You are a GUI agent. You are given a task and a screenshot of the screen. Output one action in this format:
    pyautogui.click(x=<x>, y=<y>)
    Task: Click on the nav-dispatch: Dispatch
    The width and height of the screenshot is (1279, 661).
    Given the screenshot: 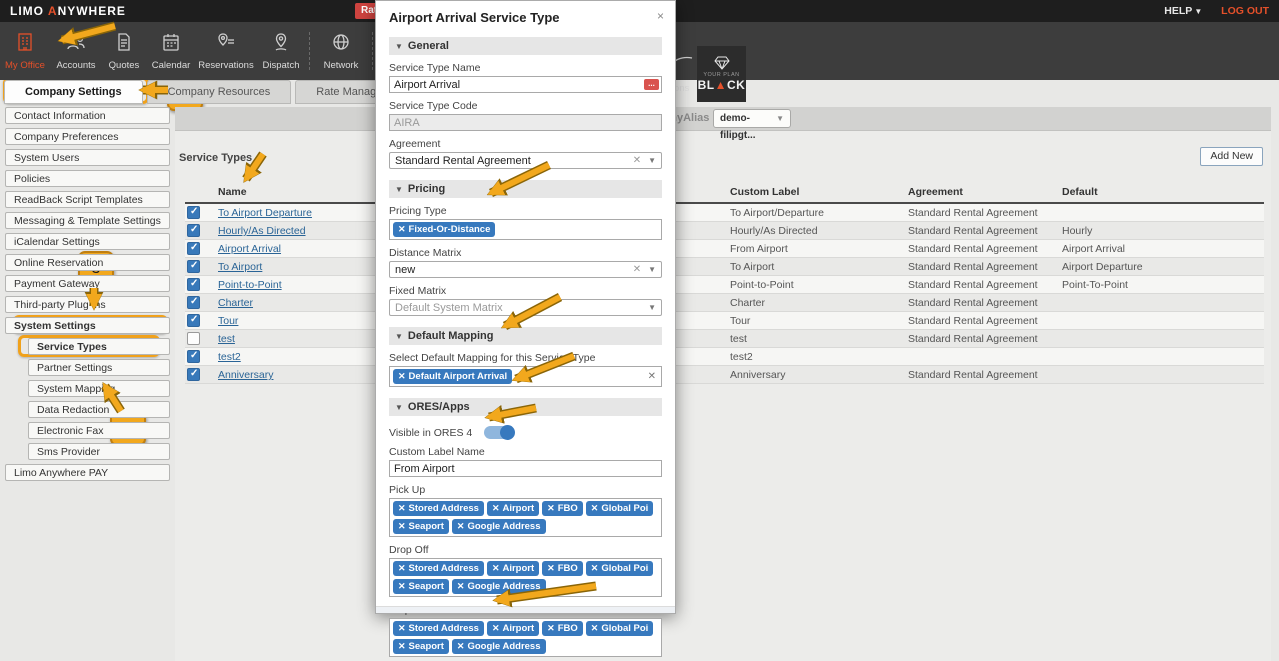 What is the action you would take?
    pyautogui.click(x=281, y=51)
    